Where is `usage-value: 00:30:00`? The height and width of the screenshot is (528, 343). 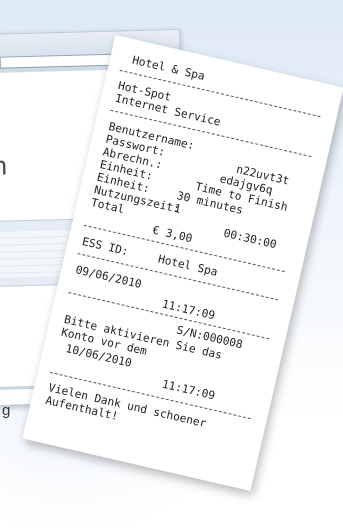
usage-value: 00:30:00 is located at coordinates (250, 239).